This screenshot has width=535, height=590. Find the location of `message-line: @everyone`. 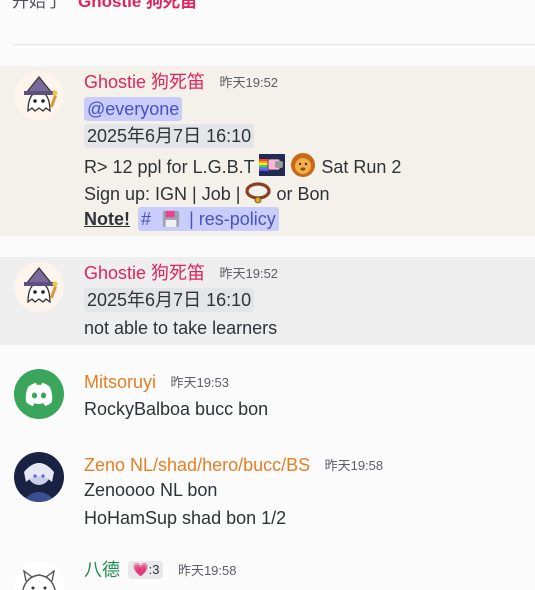

message-line: @everyone is located at coordinates (133, 109).